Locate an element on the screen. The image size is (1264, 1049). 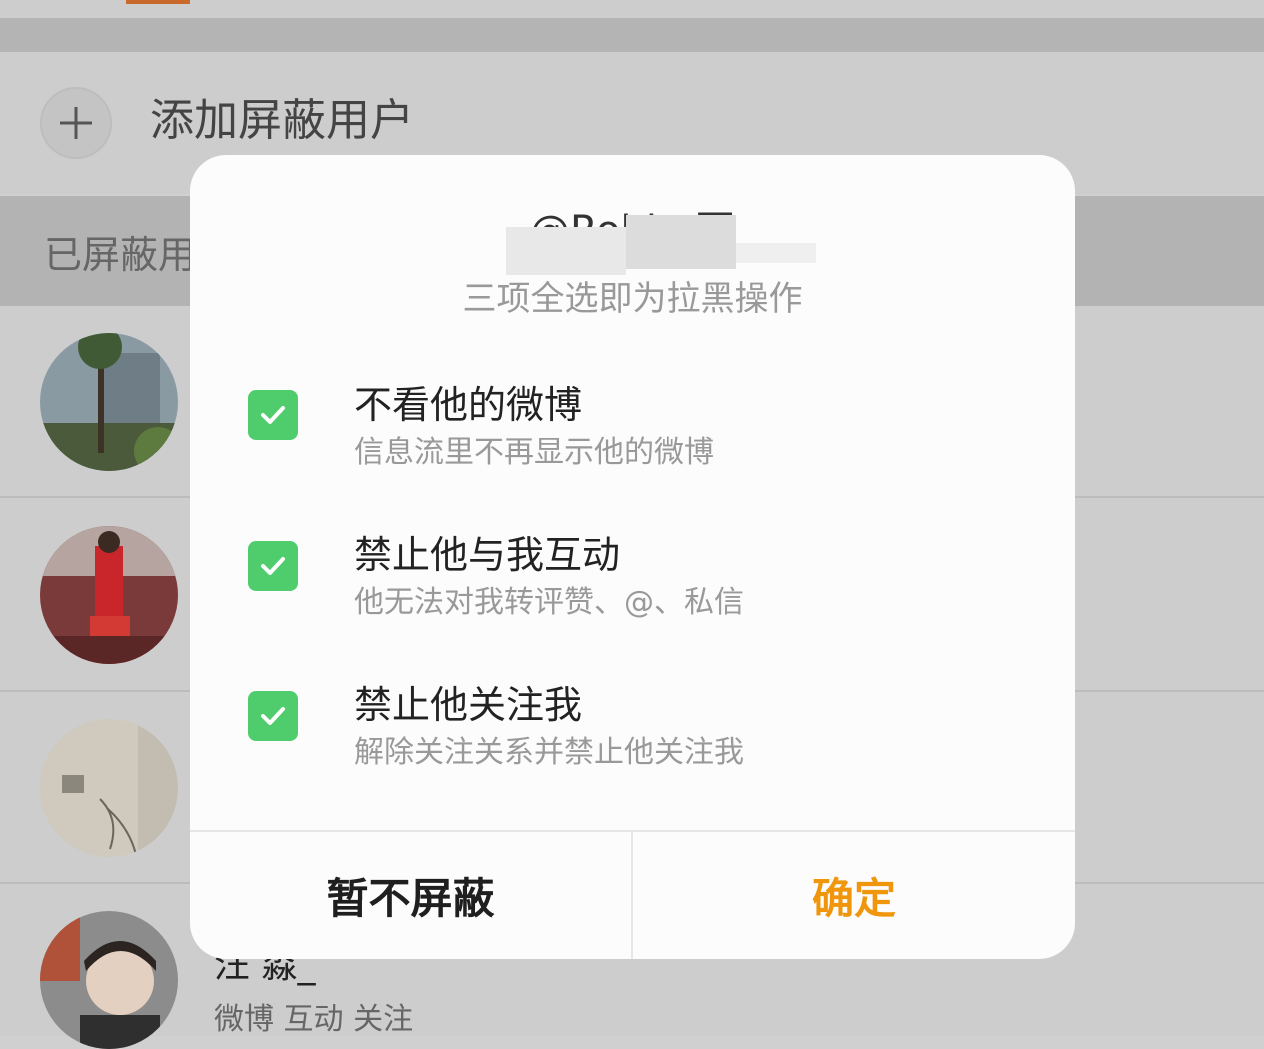
option-description: 信息流里不再显示他的微博 is located at coordinates (534, 452).